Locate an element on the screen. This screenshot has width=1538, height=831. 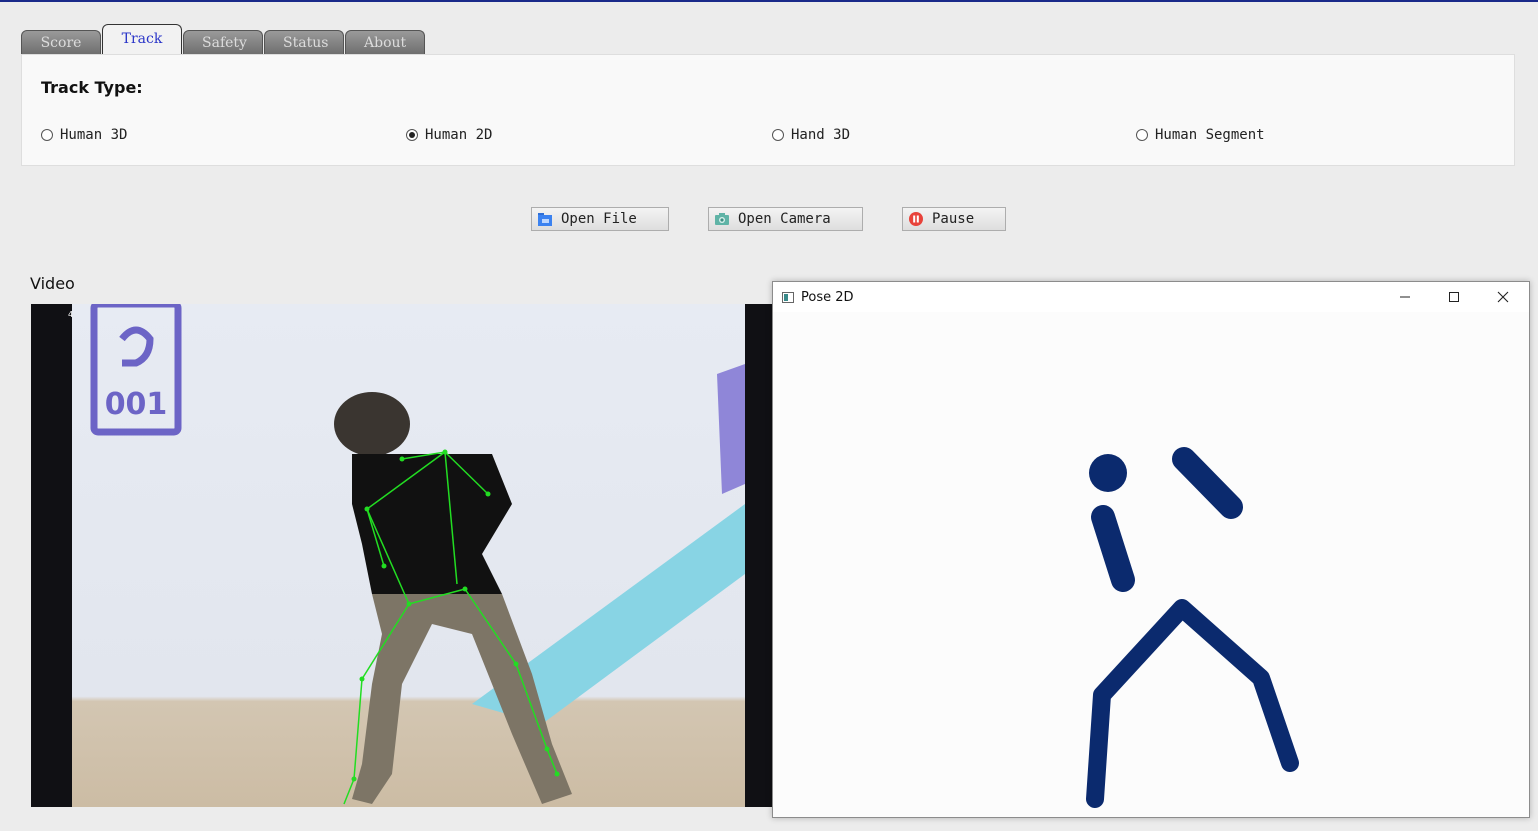
radio-hand-3d: Hand 3D is located at coordinates (811, 135).